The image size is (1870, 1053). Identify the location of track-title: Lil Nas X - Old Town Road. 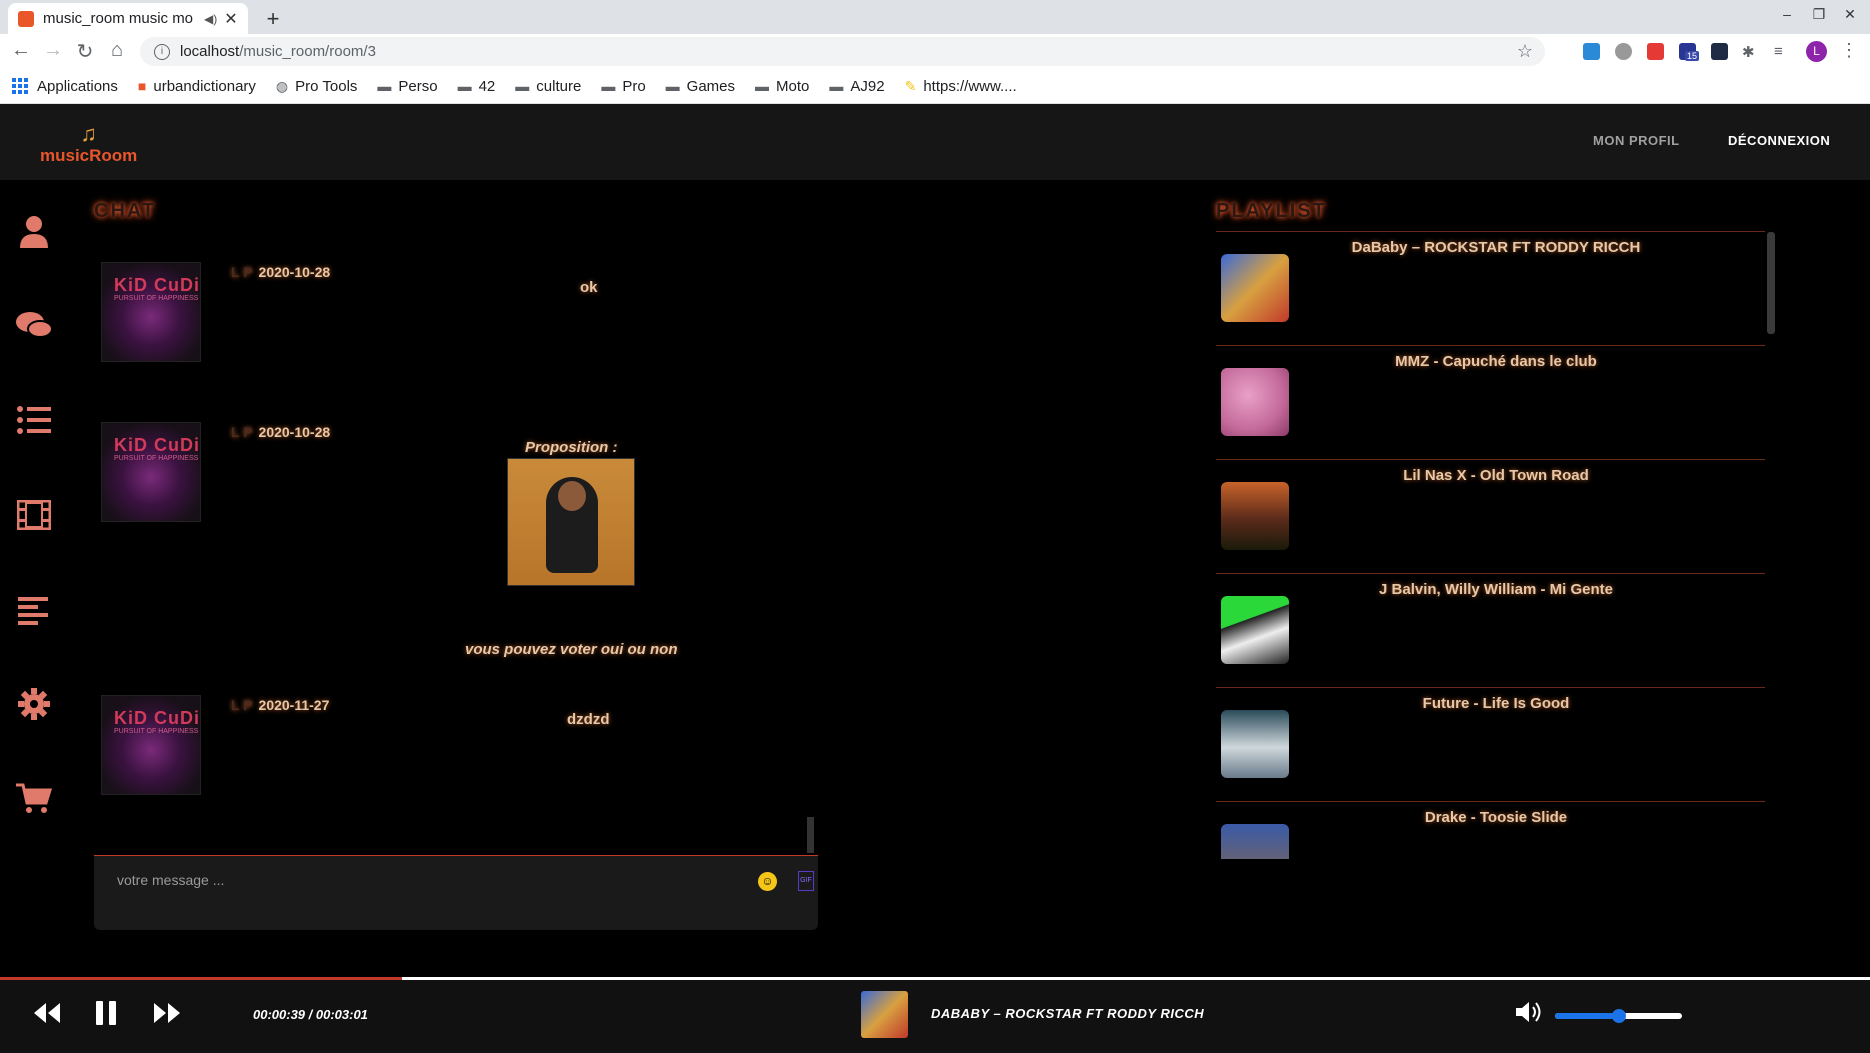
(1496, 475).